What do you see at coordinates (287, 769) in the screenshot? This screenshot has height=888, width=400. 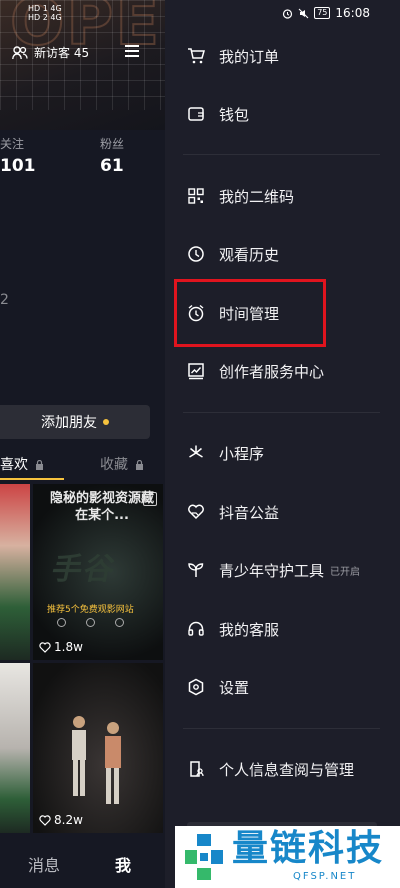 I see `menu-label: 个人信息查阅与管理` at bounding box center [287, 769].